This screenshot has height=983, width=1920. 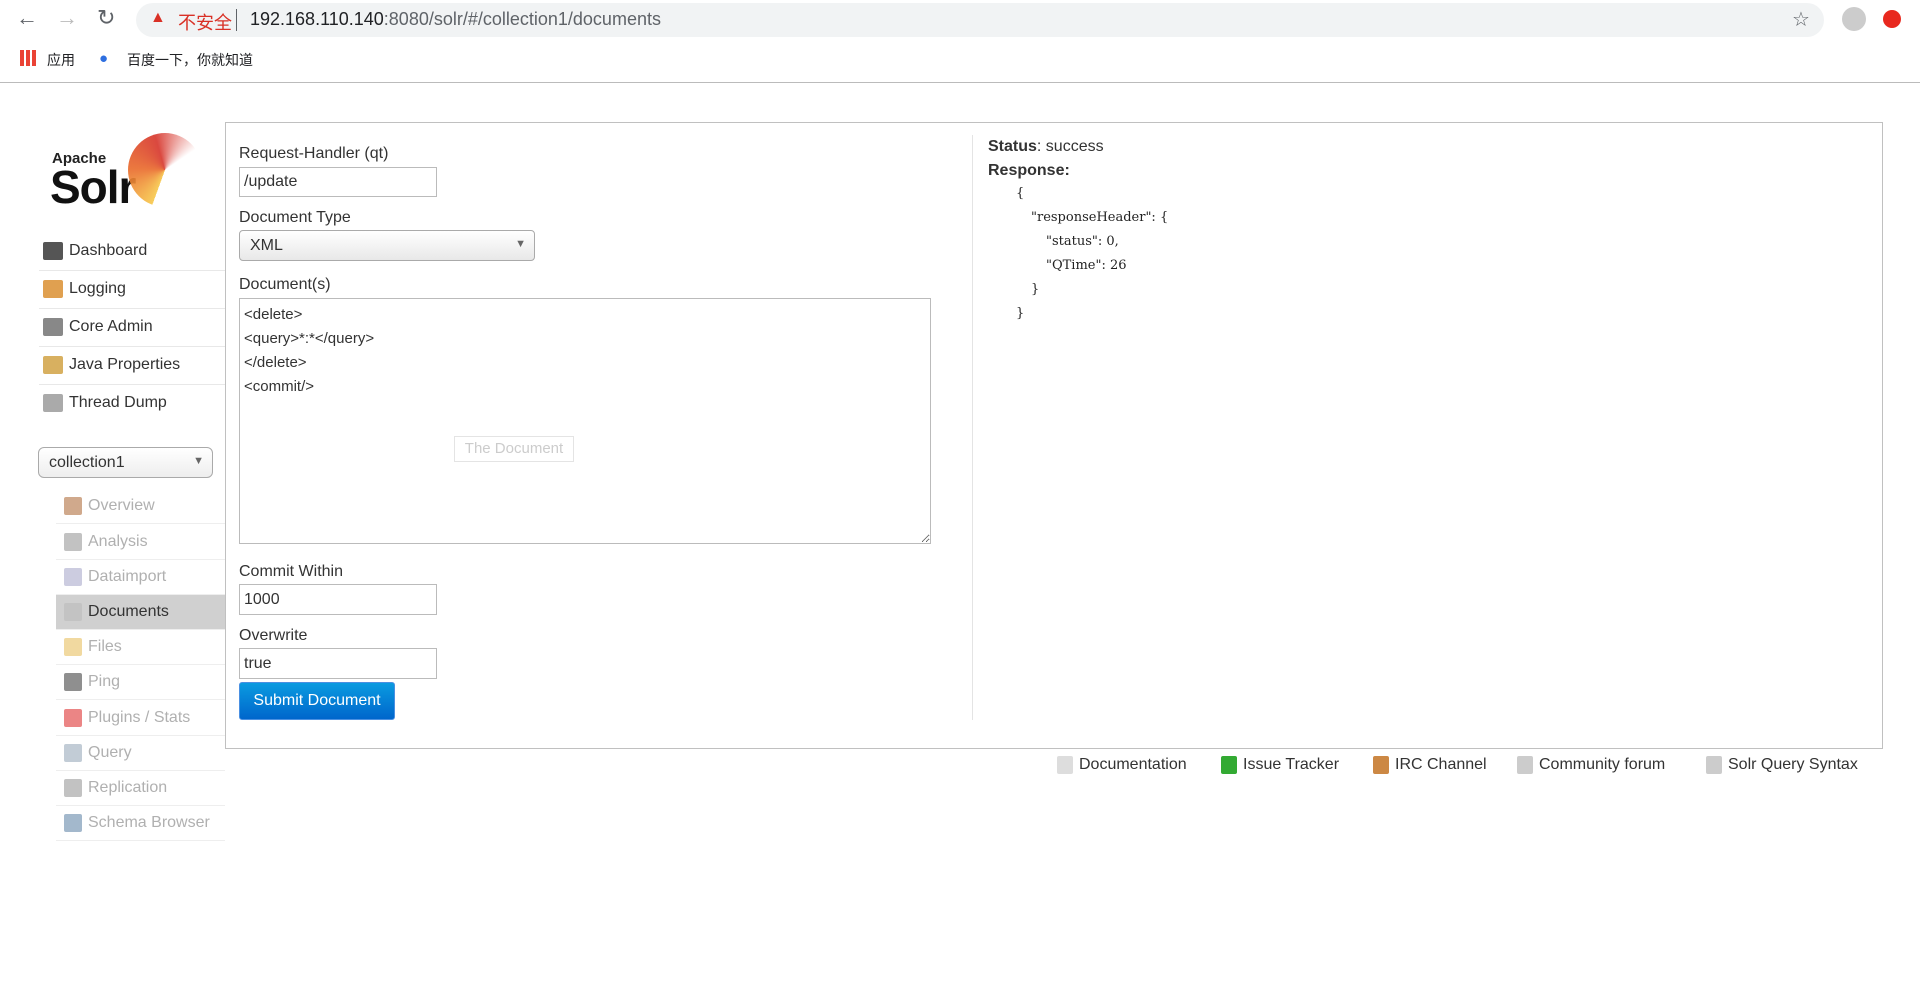 I want to click on overview-icon, so click(x=73, y=506).